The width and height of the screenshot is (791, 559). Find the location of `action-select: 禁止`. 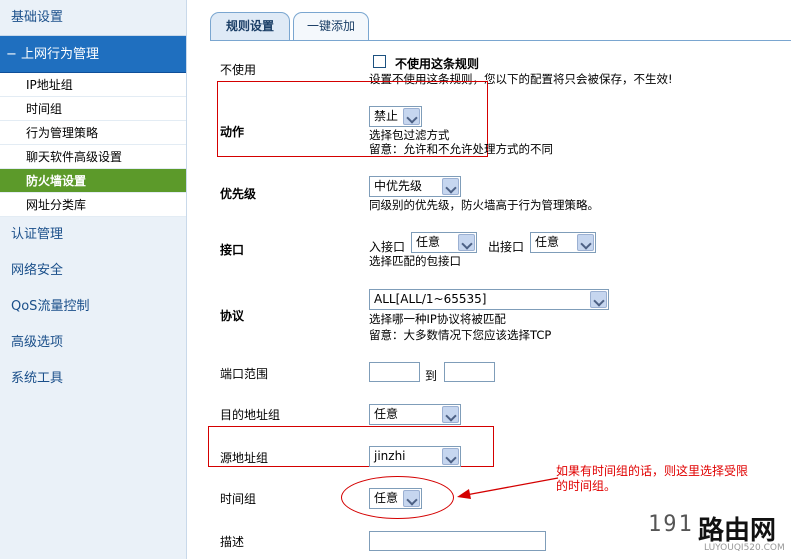

action-select: 禁止 is located at coordinates (395, 116).